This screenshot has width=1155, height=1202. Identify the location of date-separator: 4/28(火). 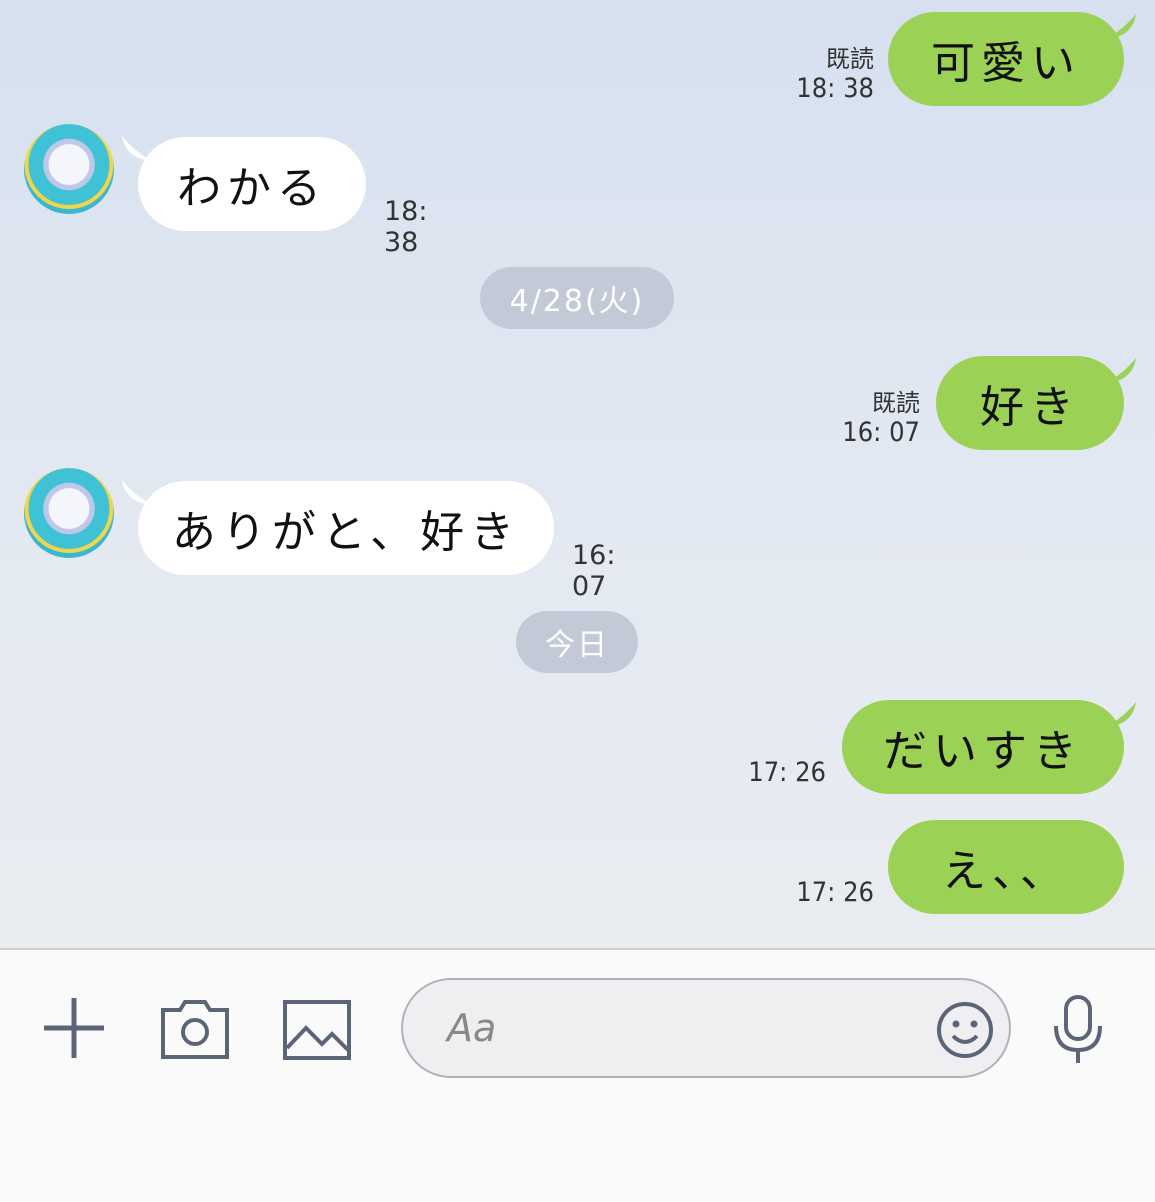
(577, 298).